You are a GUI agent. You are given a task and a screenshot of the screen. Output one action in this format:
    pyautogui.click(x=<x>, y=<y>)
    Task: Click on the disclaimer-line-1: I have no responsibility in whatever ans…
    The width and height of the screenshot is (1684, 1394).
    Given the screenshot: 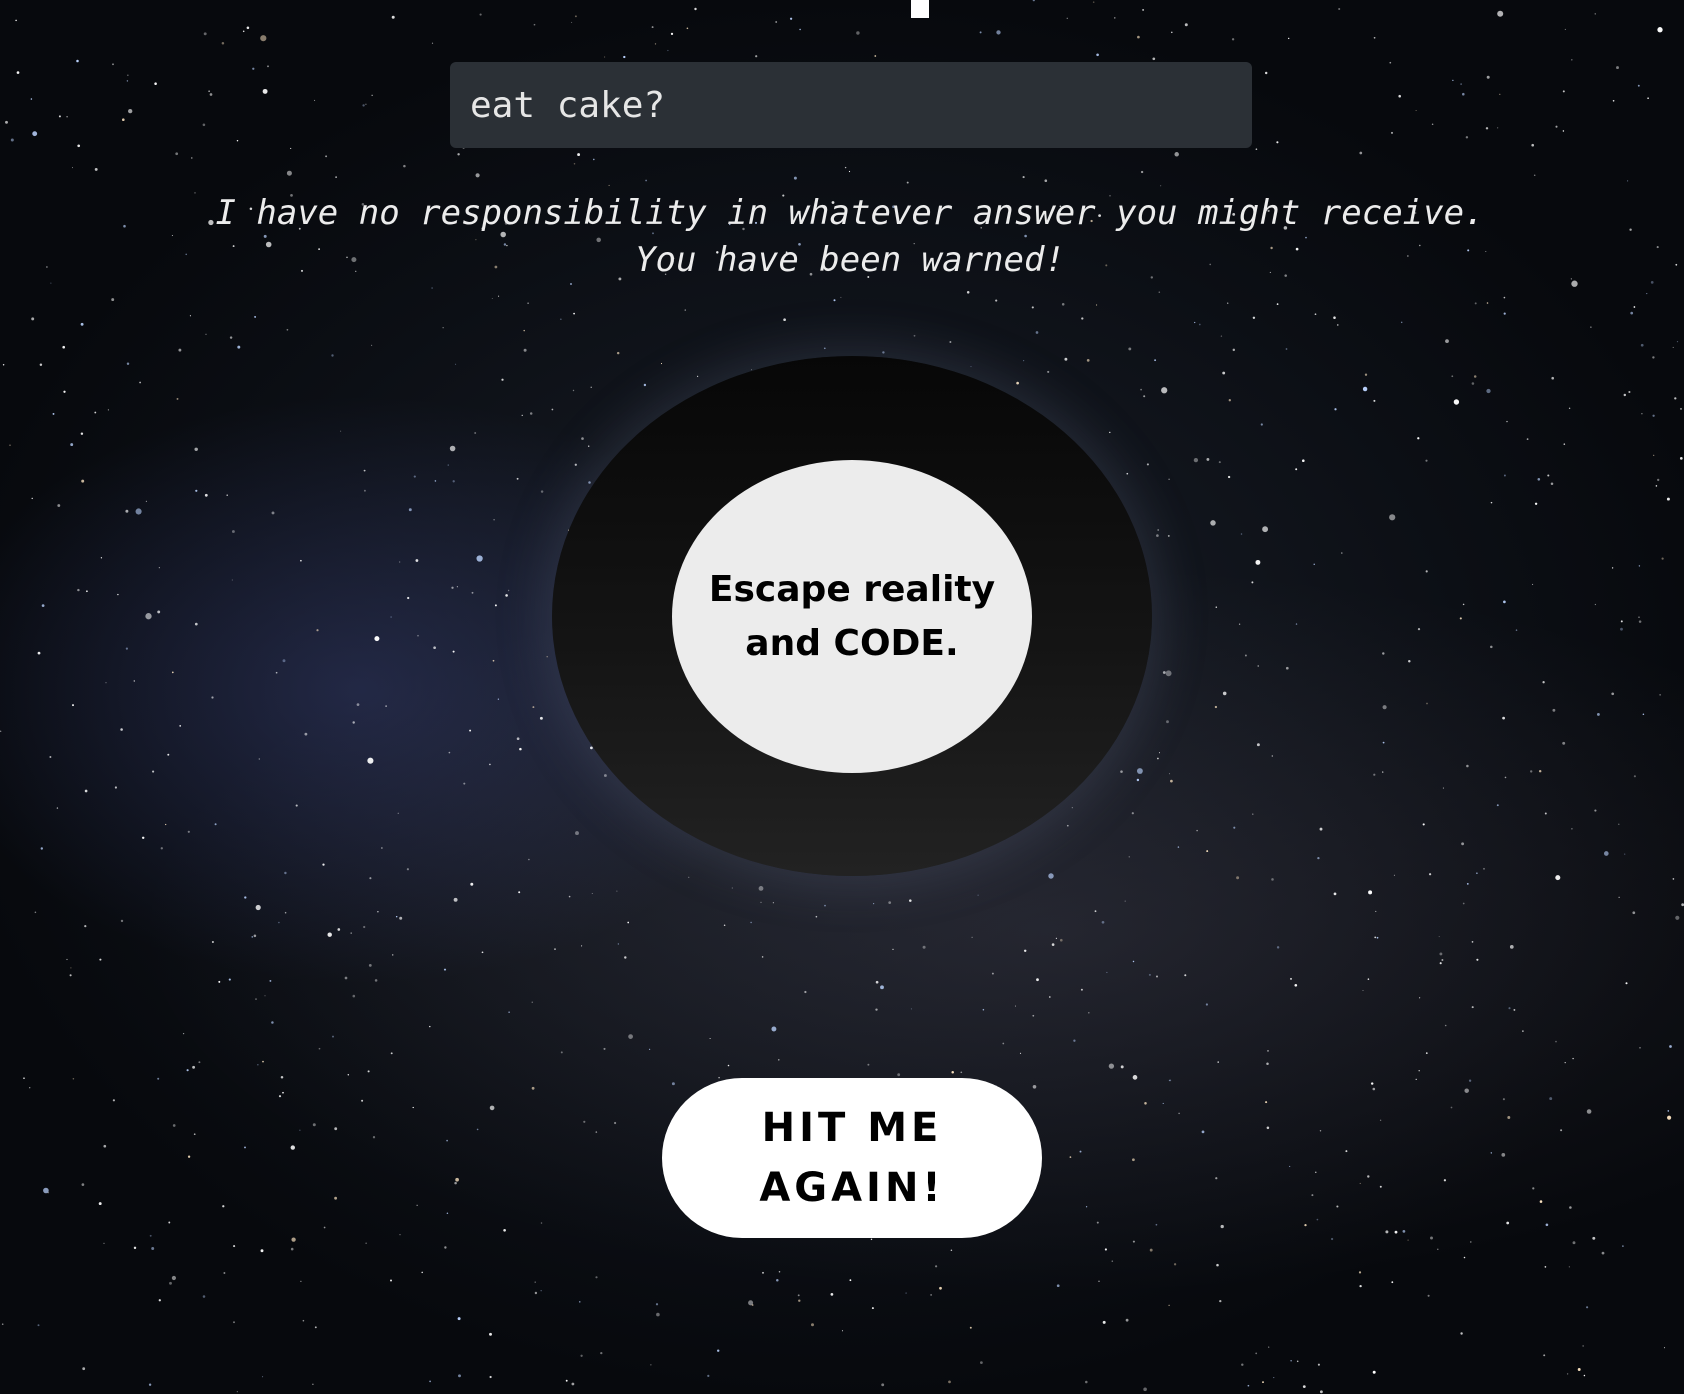 What is the action you would take?
    pyautogui.click(x=850, y=213)
    